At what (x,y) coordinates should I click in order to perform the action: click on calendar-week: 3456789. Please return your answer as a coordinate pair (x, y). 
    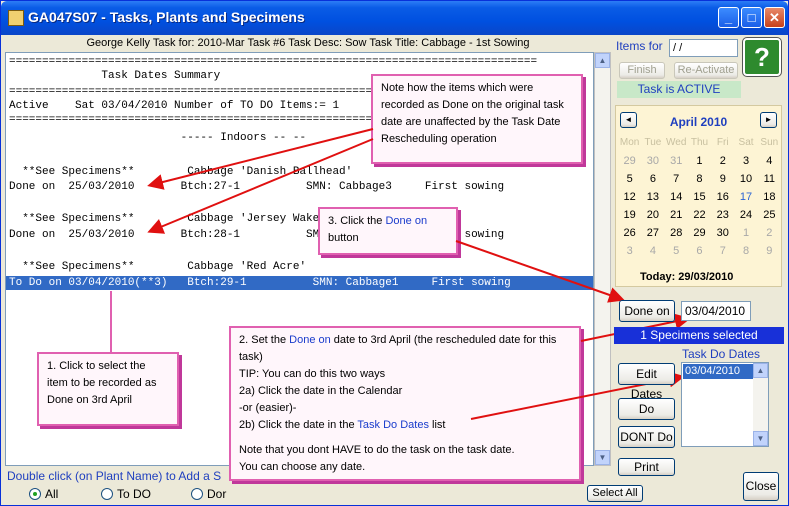
    Looking at the image, I should click on (699, 251).